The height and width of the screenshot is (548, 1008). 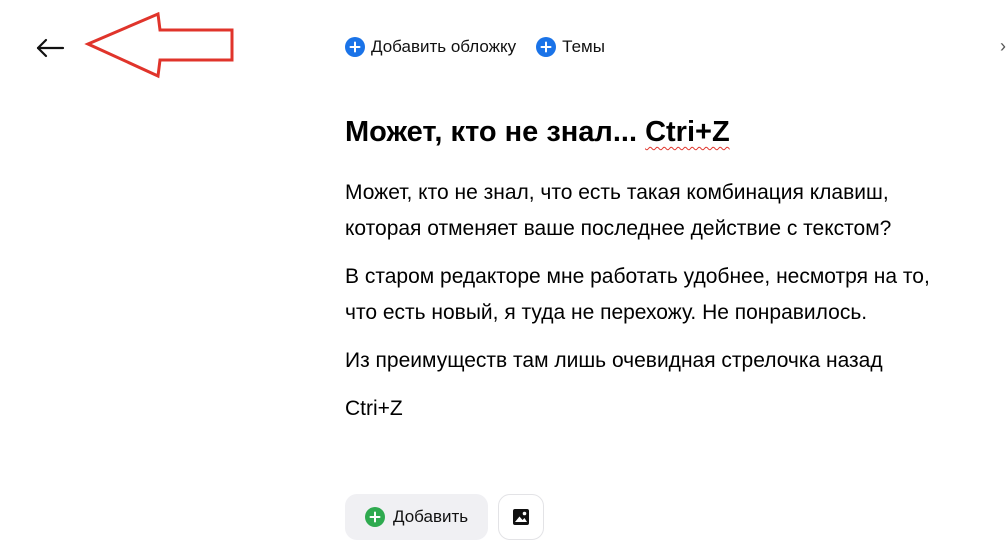 I want to click on article-title: Может, кто не знал... Ctri+Z, so click(x=537, y=132).